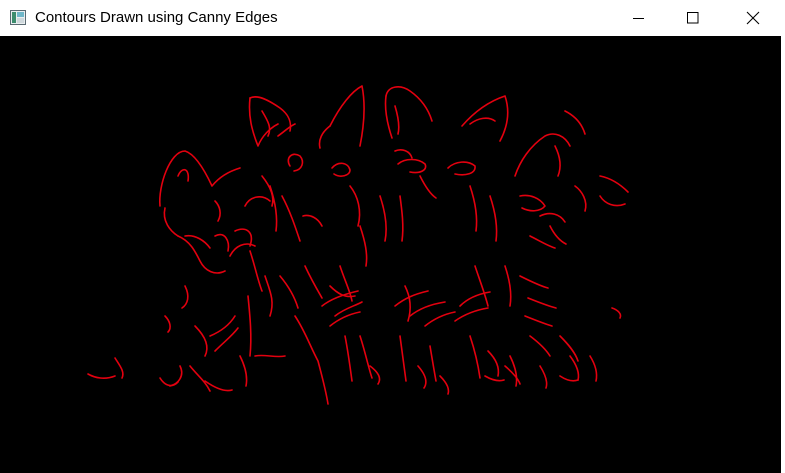 The image size is (785, 473). Describe the element at coordinates (392, 18) in the screenshot. I see `title-bar: Contours Drawn using Canny Edges` at that location.